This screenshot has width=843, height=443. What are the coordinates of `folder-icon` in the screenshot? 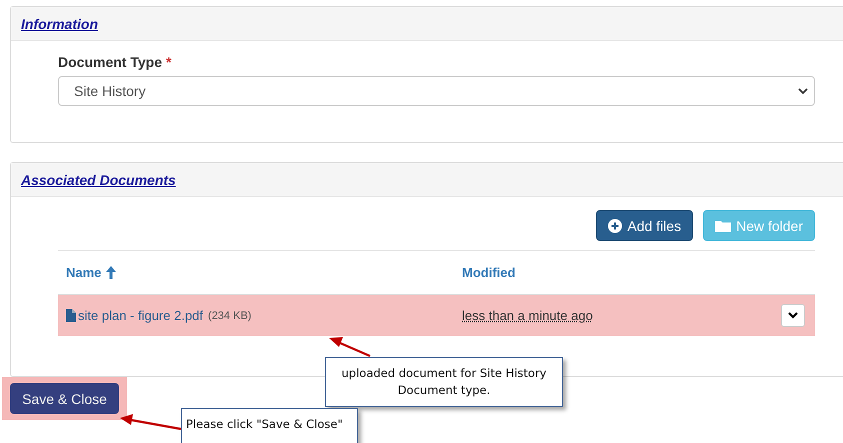 It's located at (723, 225).